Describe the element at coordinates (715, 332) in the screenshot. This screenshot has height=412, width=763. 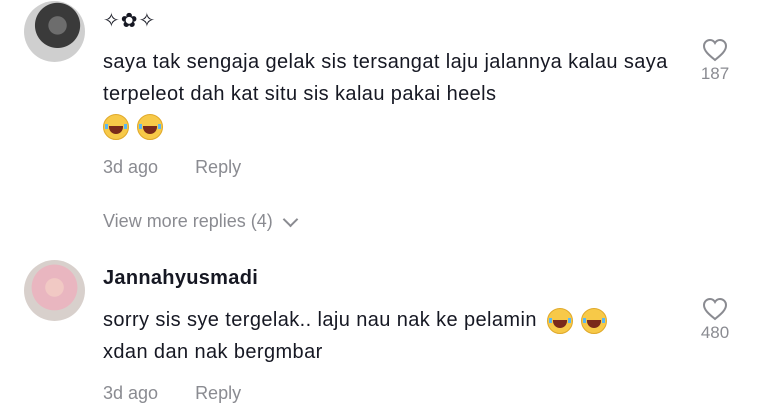
I see `like-count: 480` at that location.